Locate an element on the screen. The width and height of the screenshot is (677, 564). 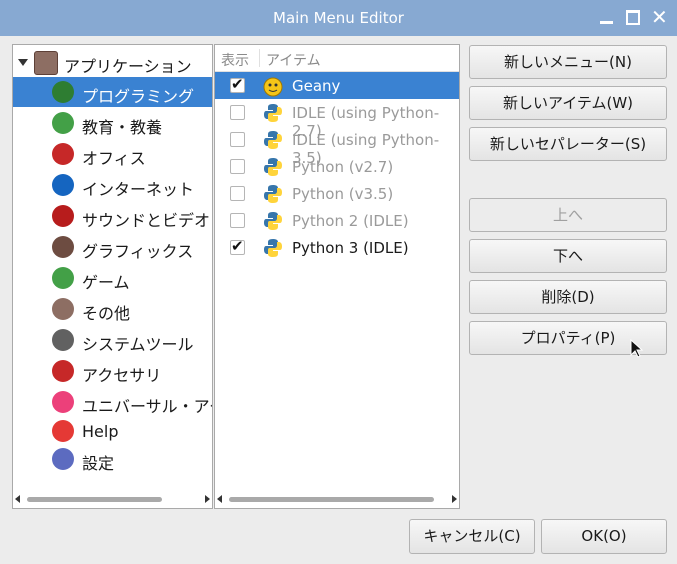
list-item-label: Python (v2.7) is located at coordinates (343, 167).